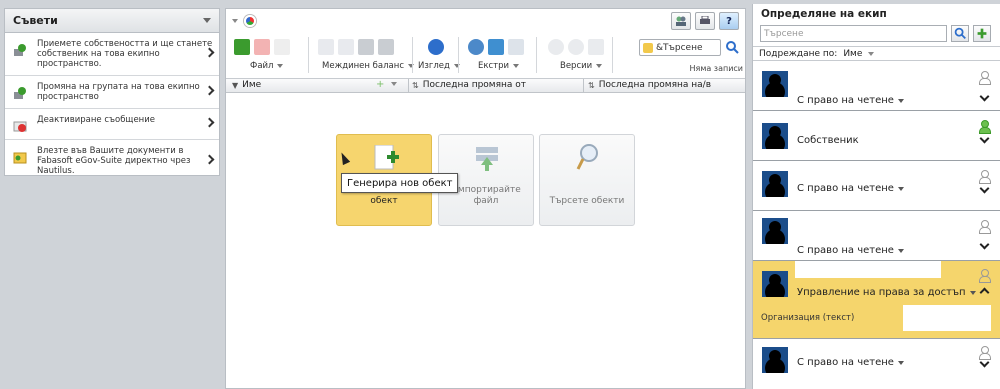 This screenshot has width=1000, height=389. Describe the element at coordinates (400, 183) in the screenshot. I see `tooltip: Генерира нов обект` at that location.